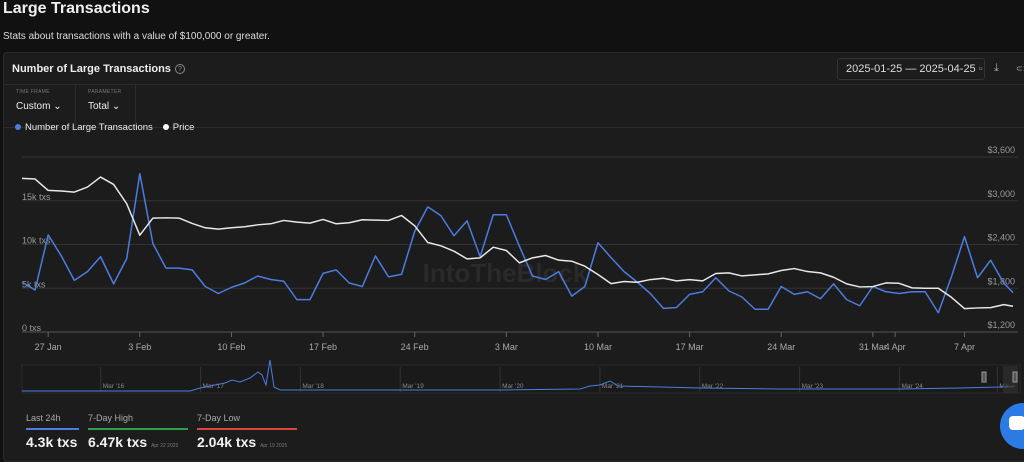 The height and width of the screenshot is (462, 1024). What do you see at coordinates (32, 328) in the screenshot?
I see `y-left-tick-label: 0 txs` at bounding box center [32, 328].